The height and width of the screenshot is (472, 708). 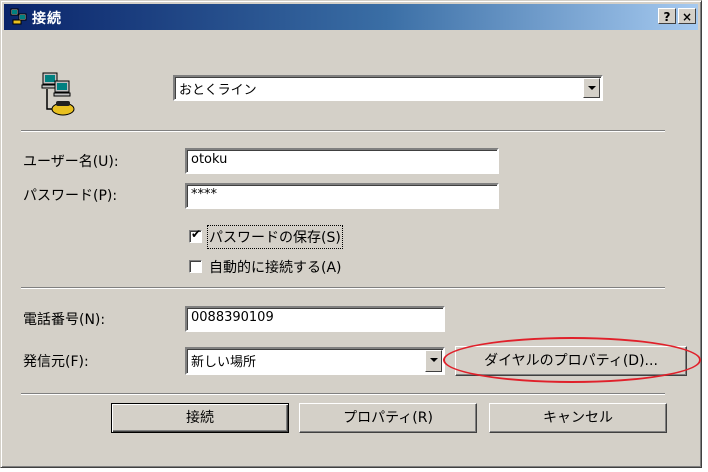 I want to click on password-label: パスワード(P):, so click(x=70, y=196).